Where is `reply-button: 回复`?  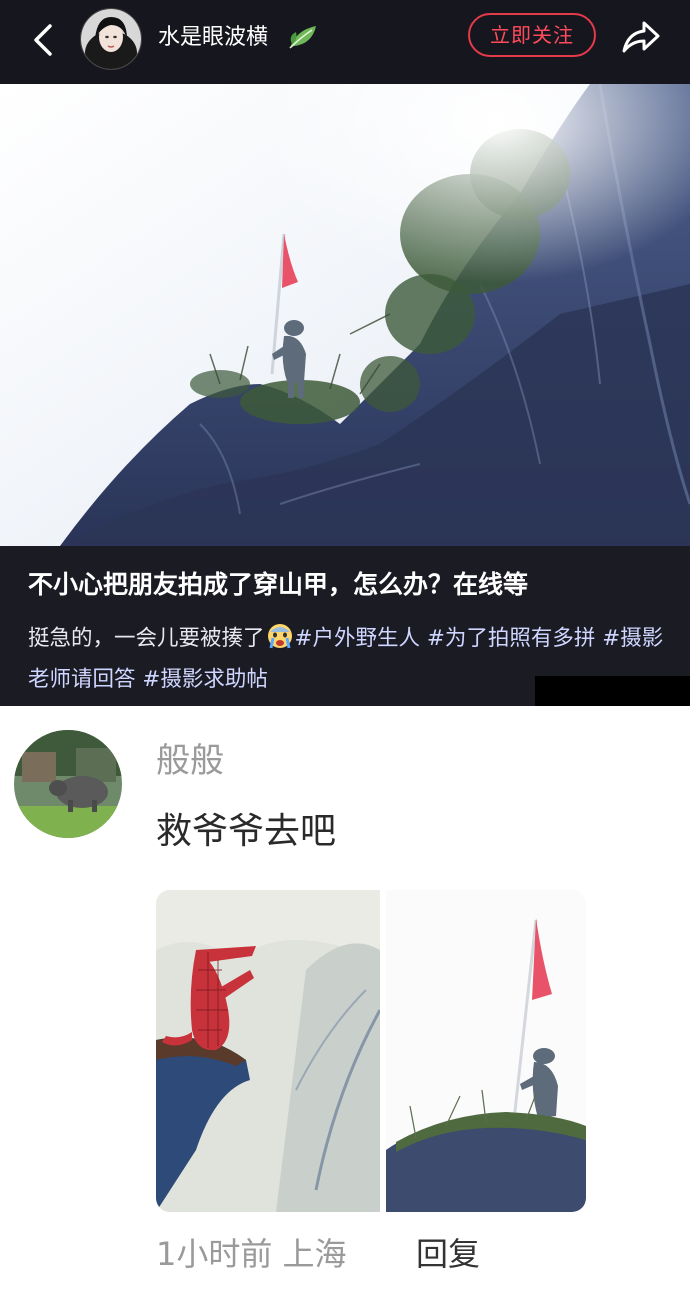 reply-button: 回复 is located at coordinates (448, 1254).